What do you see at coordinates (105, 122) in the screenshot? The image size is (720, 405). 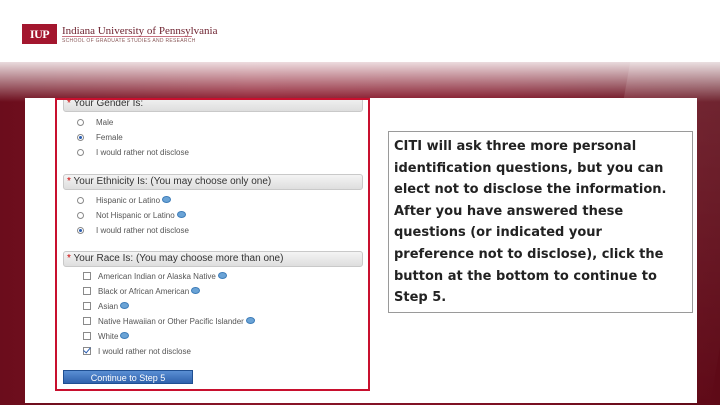 I see `option-label: Male` at bounding box center [105, 122].